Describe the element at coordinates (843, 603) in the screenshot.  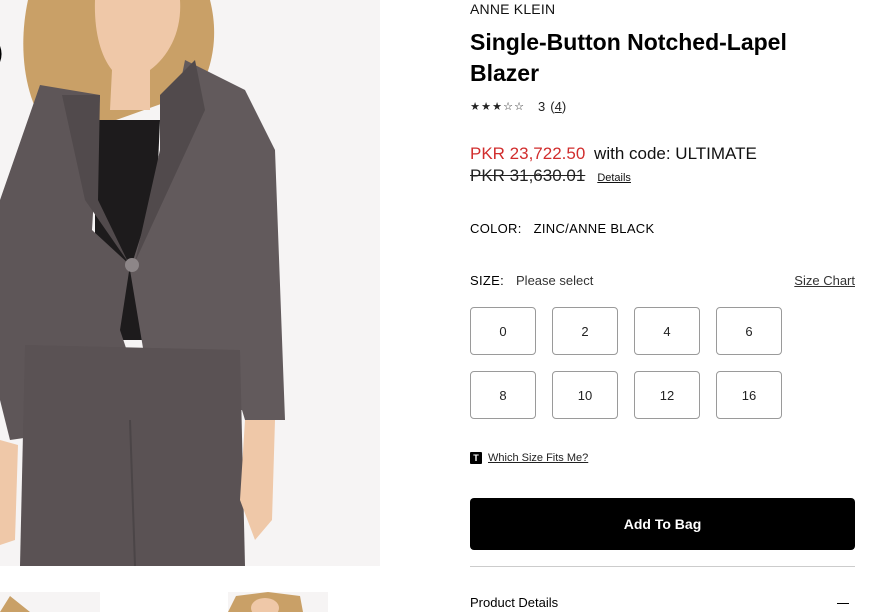
I see `collapse-minus-icon` at that location.